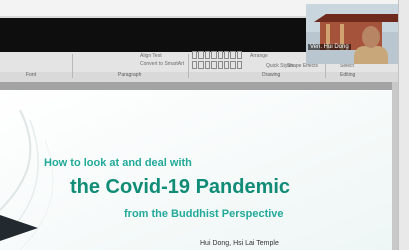 This screenshot has width=409, height=250. Describe the element at coordinates (371, 55) in the screenshot. I see `speaker-body` at that location.